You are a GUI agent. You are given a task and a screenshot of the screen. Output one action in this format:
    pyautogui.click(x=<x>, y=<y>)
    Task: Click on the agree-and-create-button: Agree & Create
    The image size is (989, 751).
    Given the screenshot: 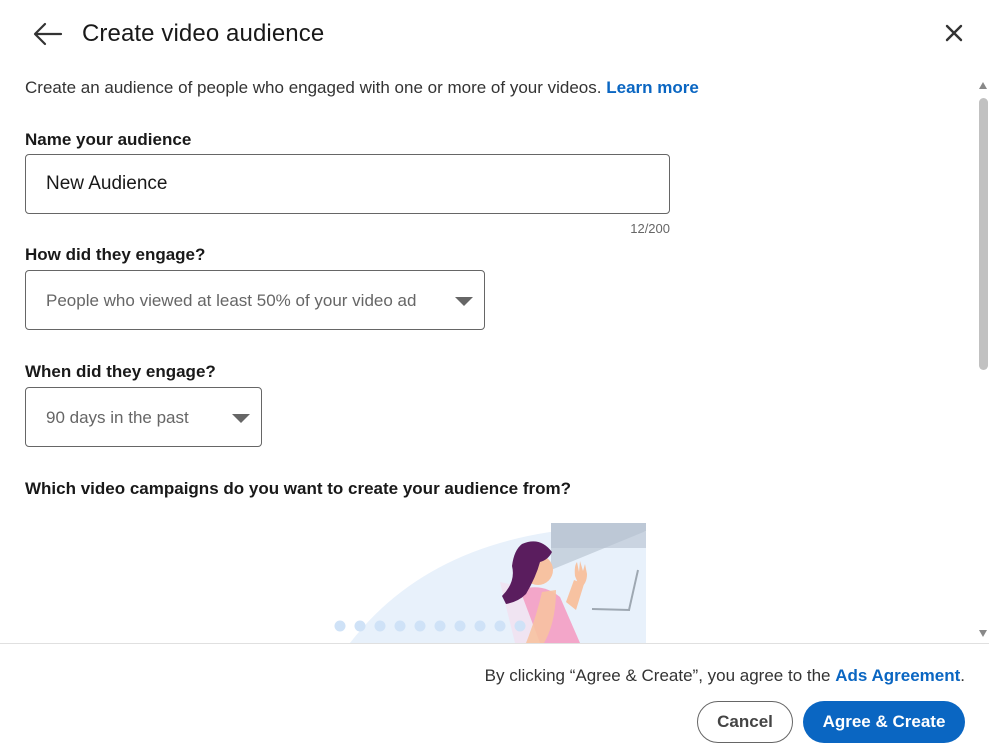 What is the action you would take?
    pyautogui.click(x=884, y=722)
    